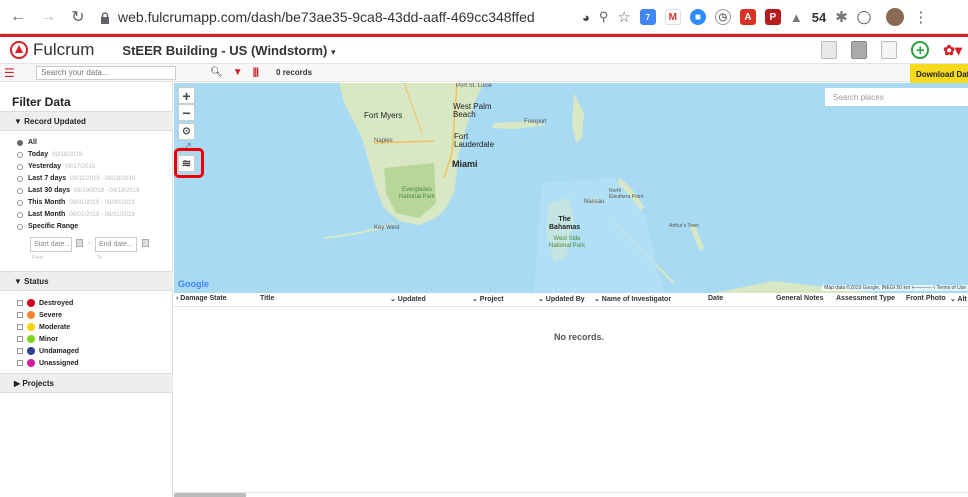  Describe the element at coordinates (27, 142) in the screenshot. I see `option-all: All` at that location.